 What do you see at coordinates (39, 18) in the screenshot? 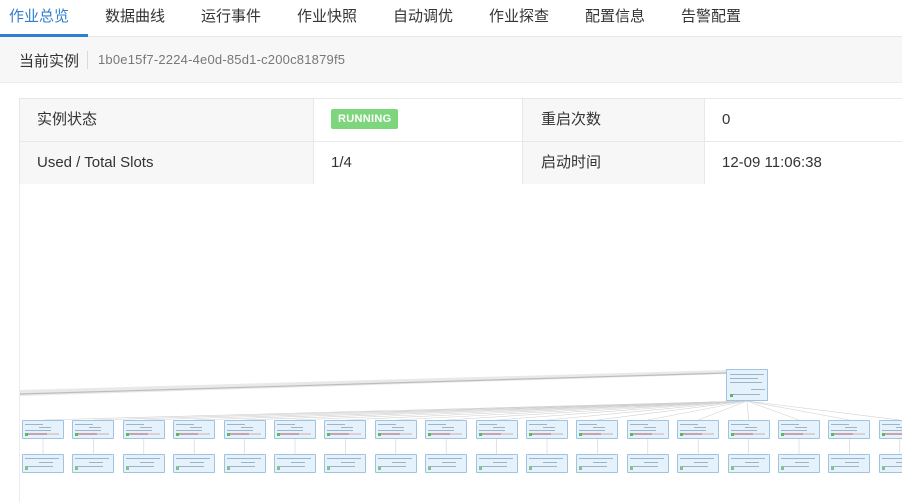
I see `tab-job-overview: 作业总览` at bounding box center [39, 18].